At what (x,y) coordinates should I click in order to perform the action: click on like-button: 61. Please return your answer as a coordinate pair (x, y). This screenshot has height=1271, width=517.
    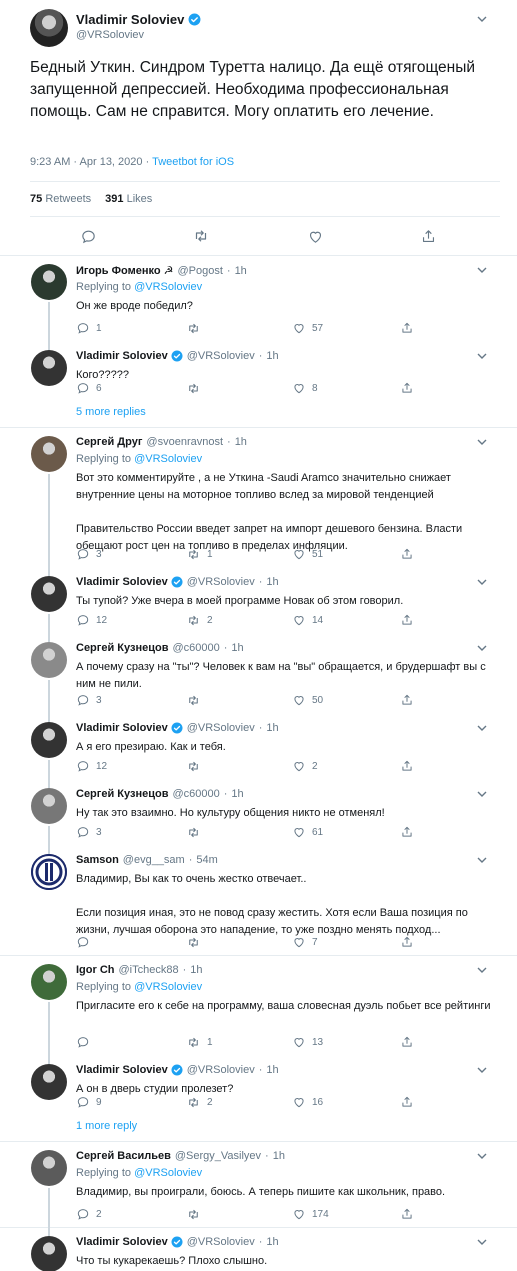
    Looking at the image, I should click on (307, 832).